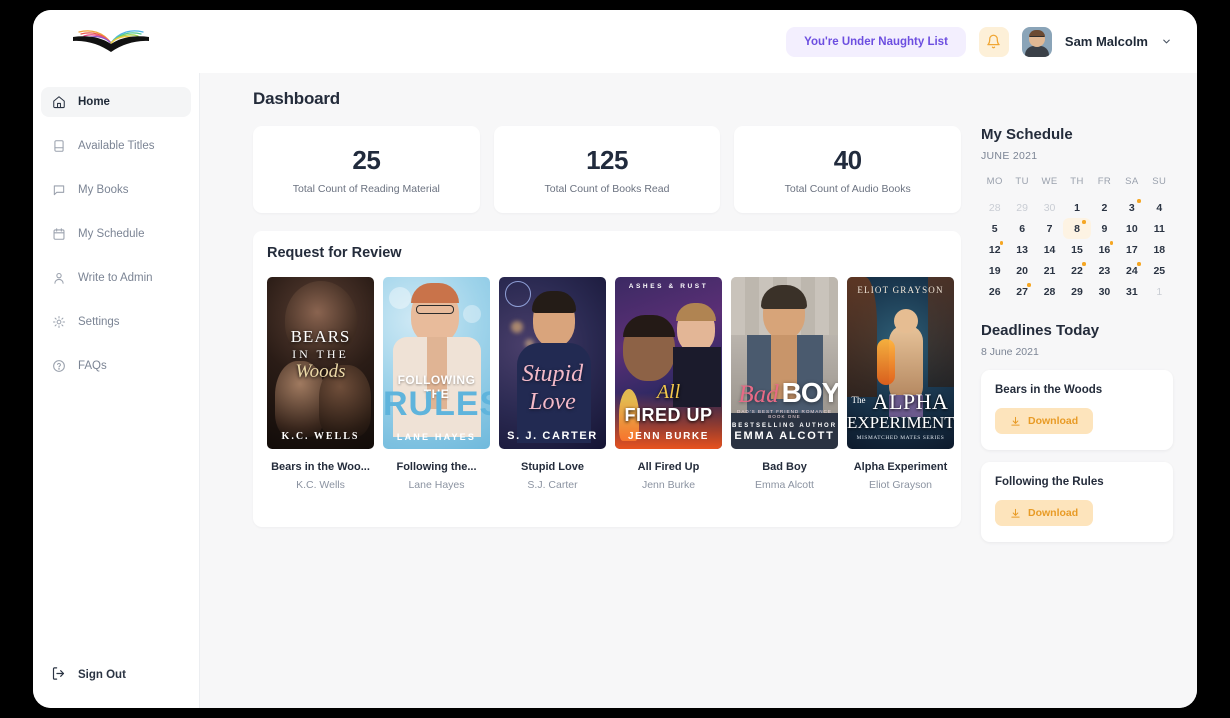 The height and width of the screenshot is (718, 1230). Describe the element at coordinates (111, 42) in the screenshot. I see `open-book-logo` at that location.